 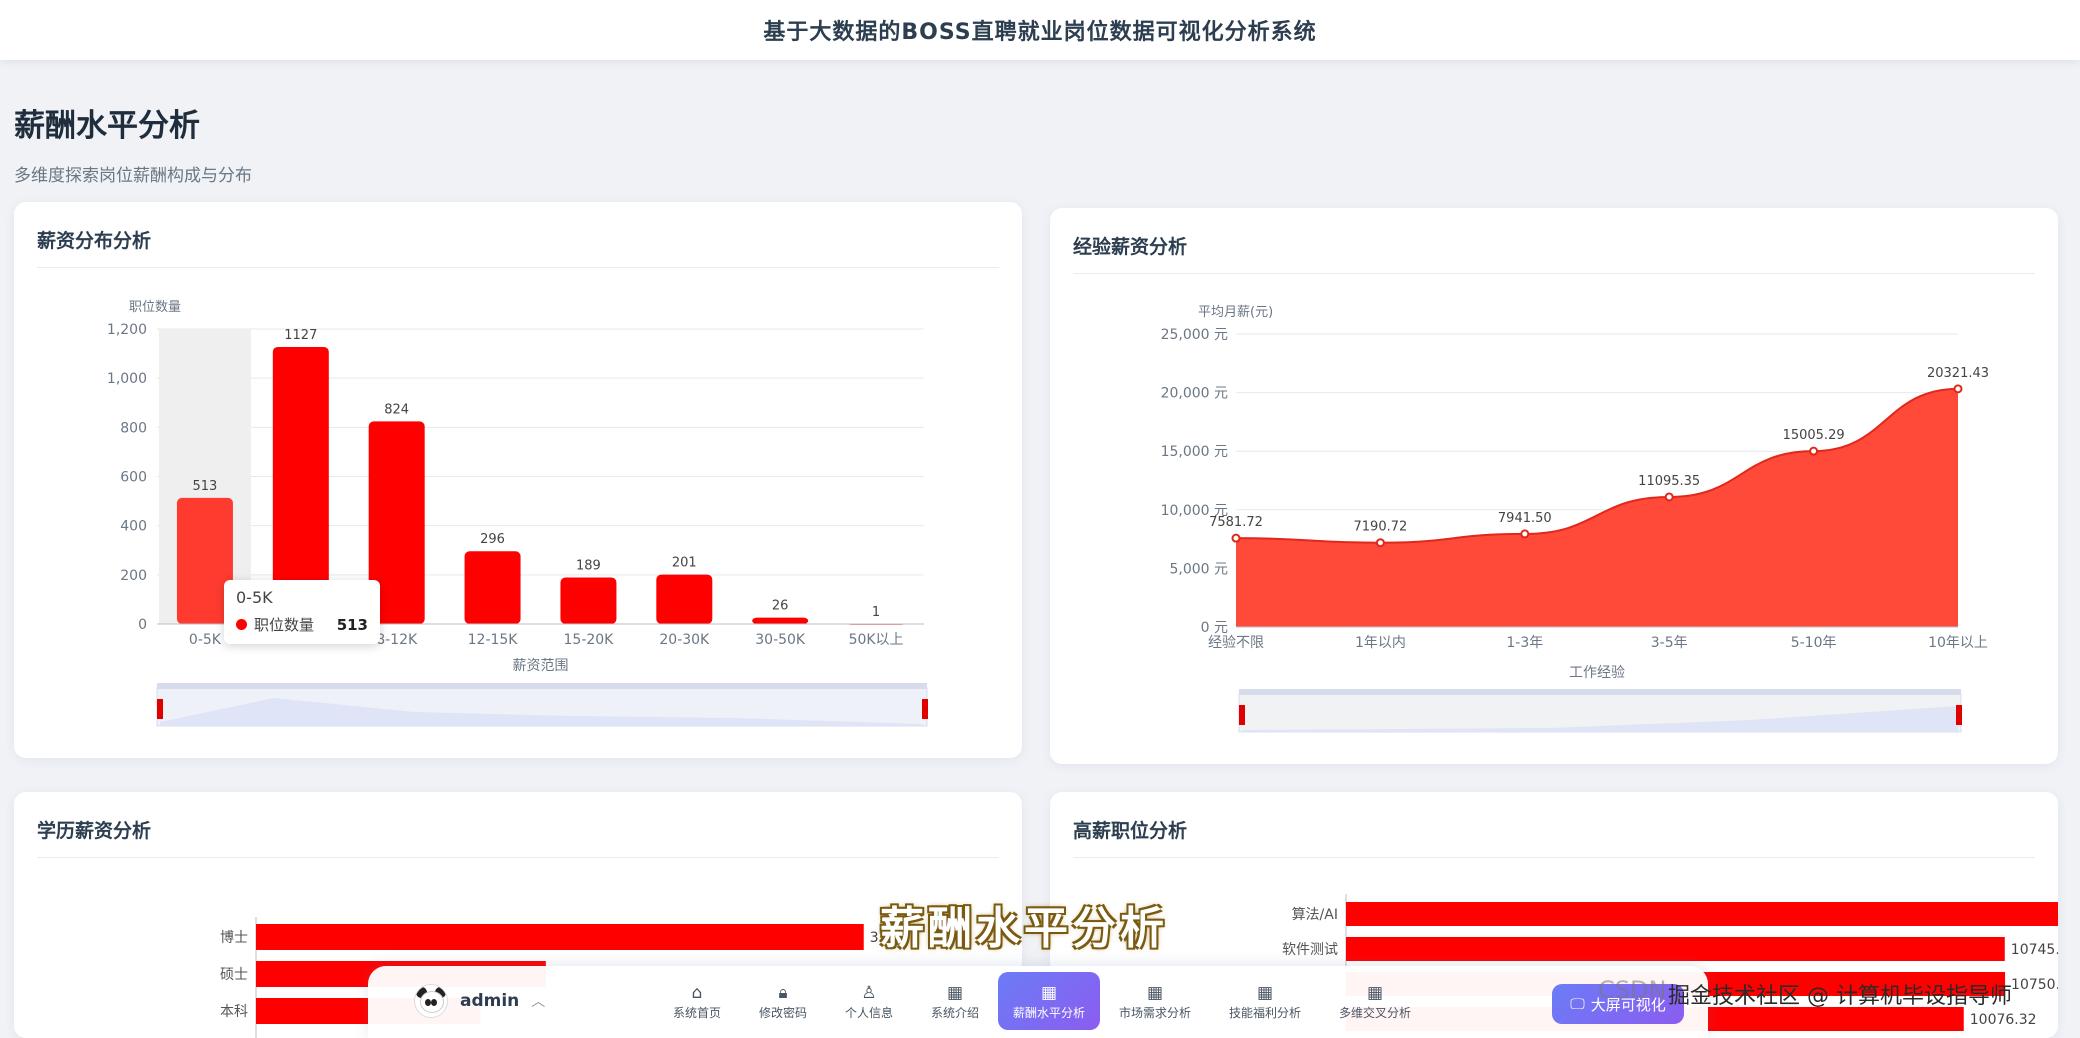 What do you see at coordinates (2034, 950) in the screenshot?
I see `data-label: 10745.50` at bounding box center [2034, 950].